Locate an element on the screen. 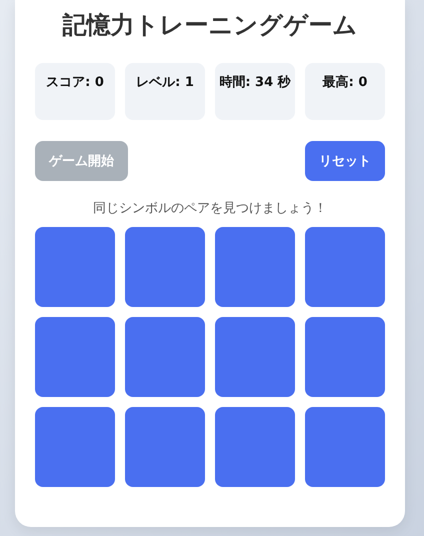 The image size is (424, 536). stat-box: 時間: 34 秒 is located at coordinates (255, 91).